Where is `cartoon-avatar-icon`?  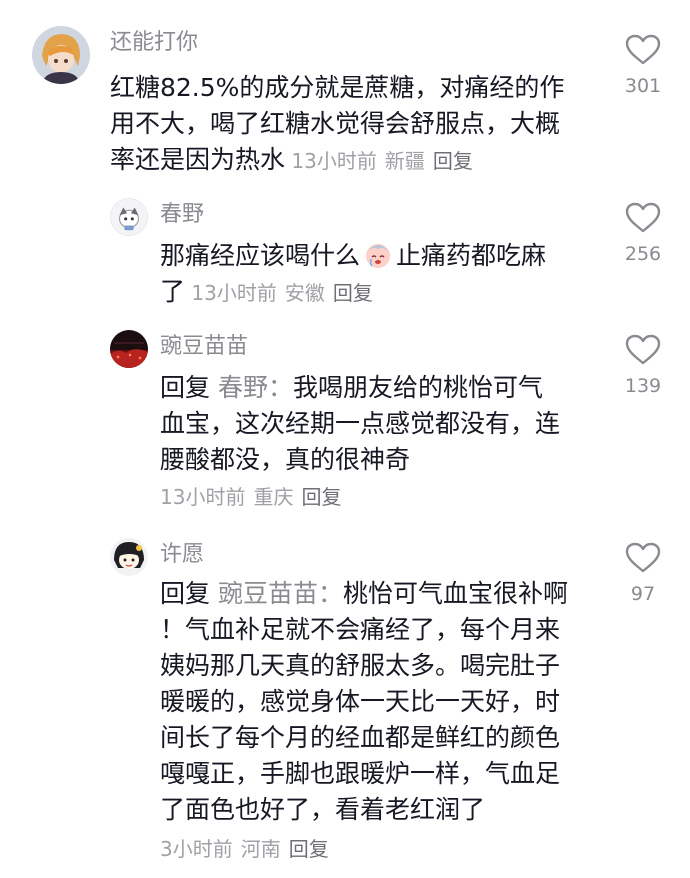 cartoon-avatar-icon is located at coordinates (129, 217).